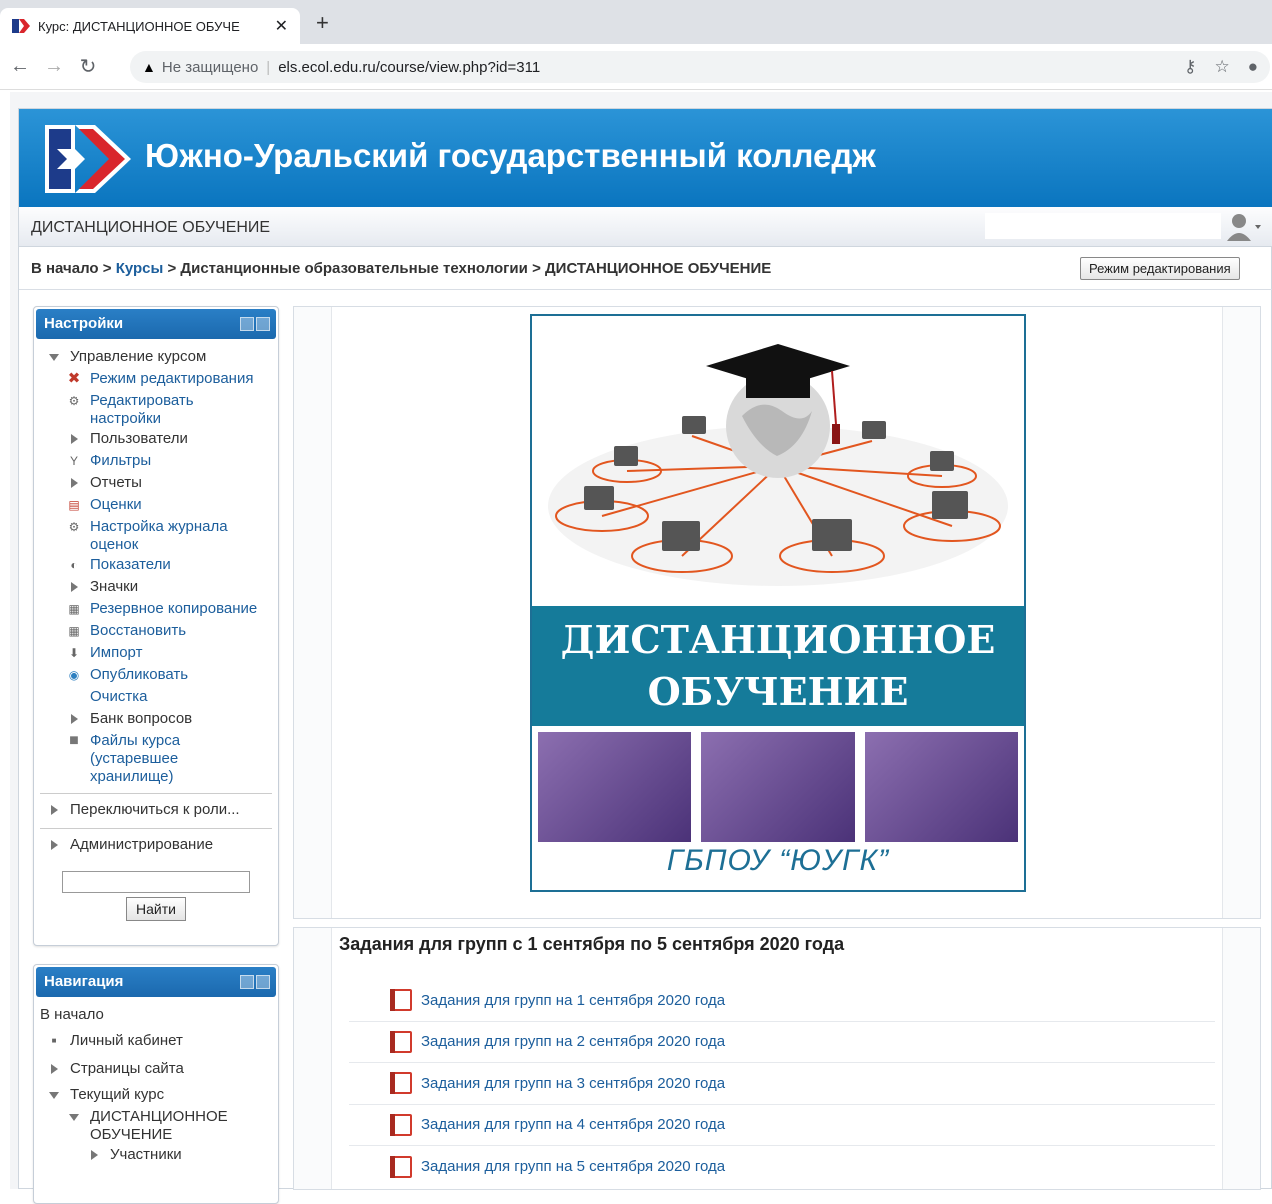 The image size is (1272, 1204). Describe the element at coordinates (173, 609) in the screenshot. I see `settings-item-label: Резервное копирование` at that location.